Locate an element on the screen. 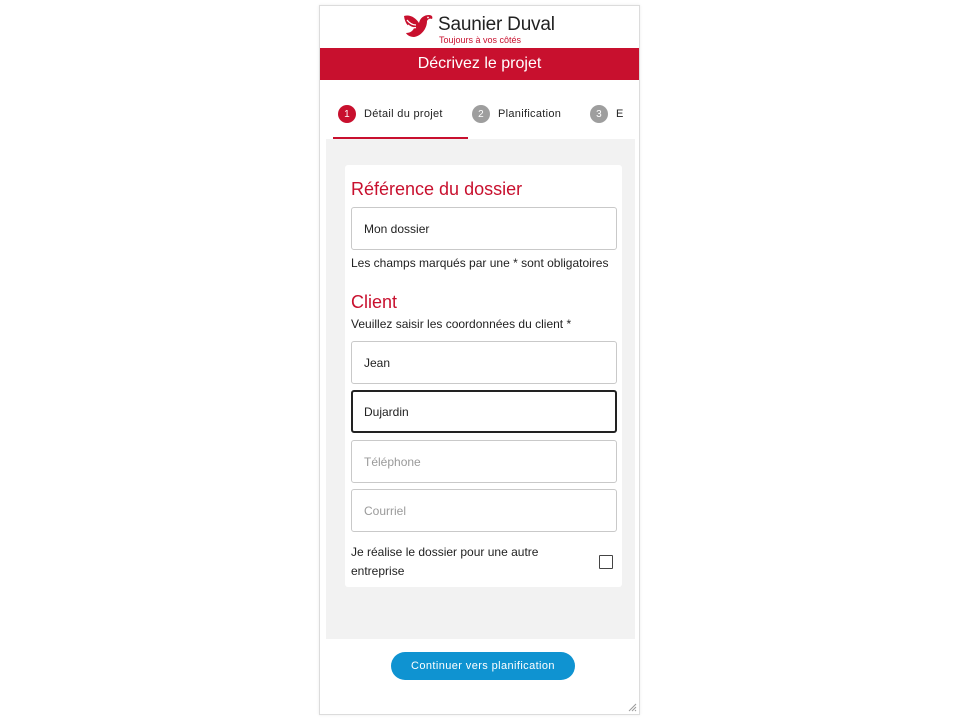 The width and height of the screenshot is (960, 720). reference-section-title: Référence du dossier is located at coordinates (437, 189).